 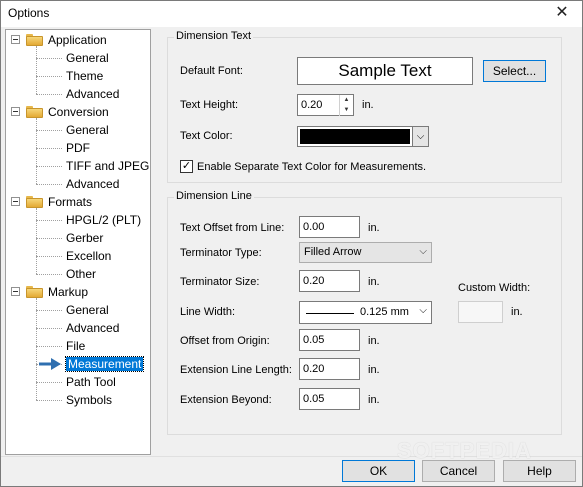 I want to click on ok-button: OK, so click(x=378, y=471).